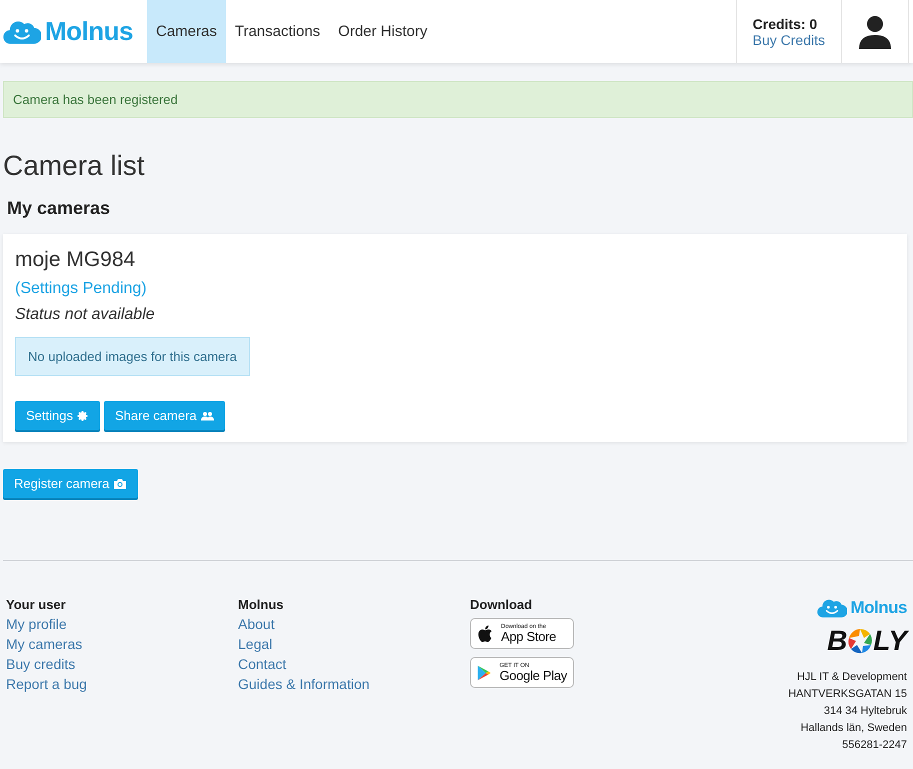 This screenshot has height=769, width=913. Describe the element at coordinates (122, 644) in the screenshot. I see `footer-link: My cameras` at that location.